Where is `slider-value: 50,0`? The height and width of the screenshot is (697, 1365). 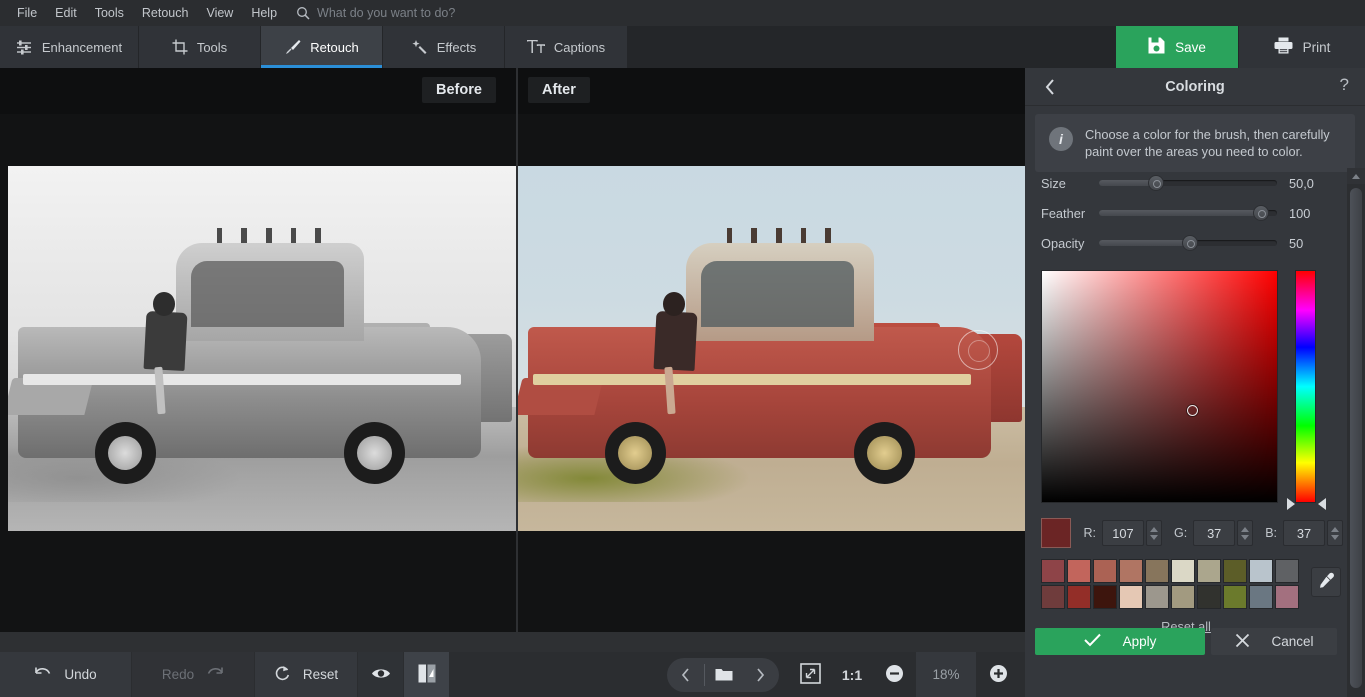
slider-value: 50,0 is located at coordinates (1301, 183).